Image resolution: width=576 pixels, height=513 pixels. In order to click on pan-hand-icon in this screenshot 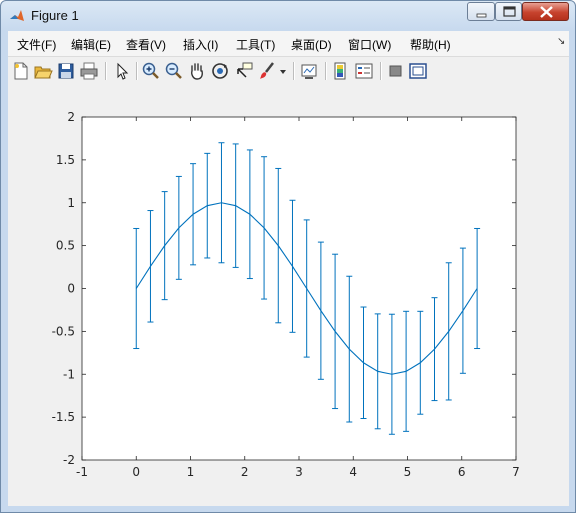, I will do `click(197, 71)`.